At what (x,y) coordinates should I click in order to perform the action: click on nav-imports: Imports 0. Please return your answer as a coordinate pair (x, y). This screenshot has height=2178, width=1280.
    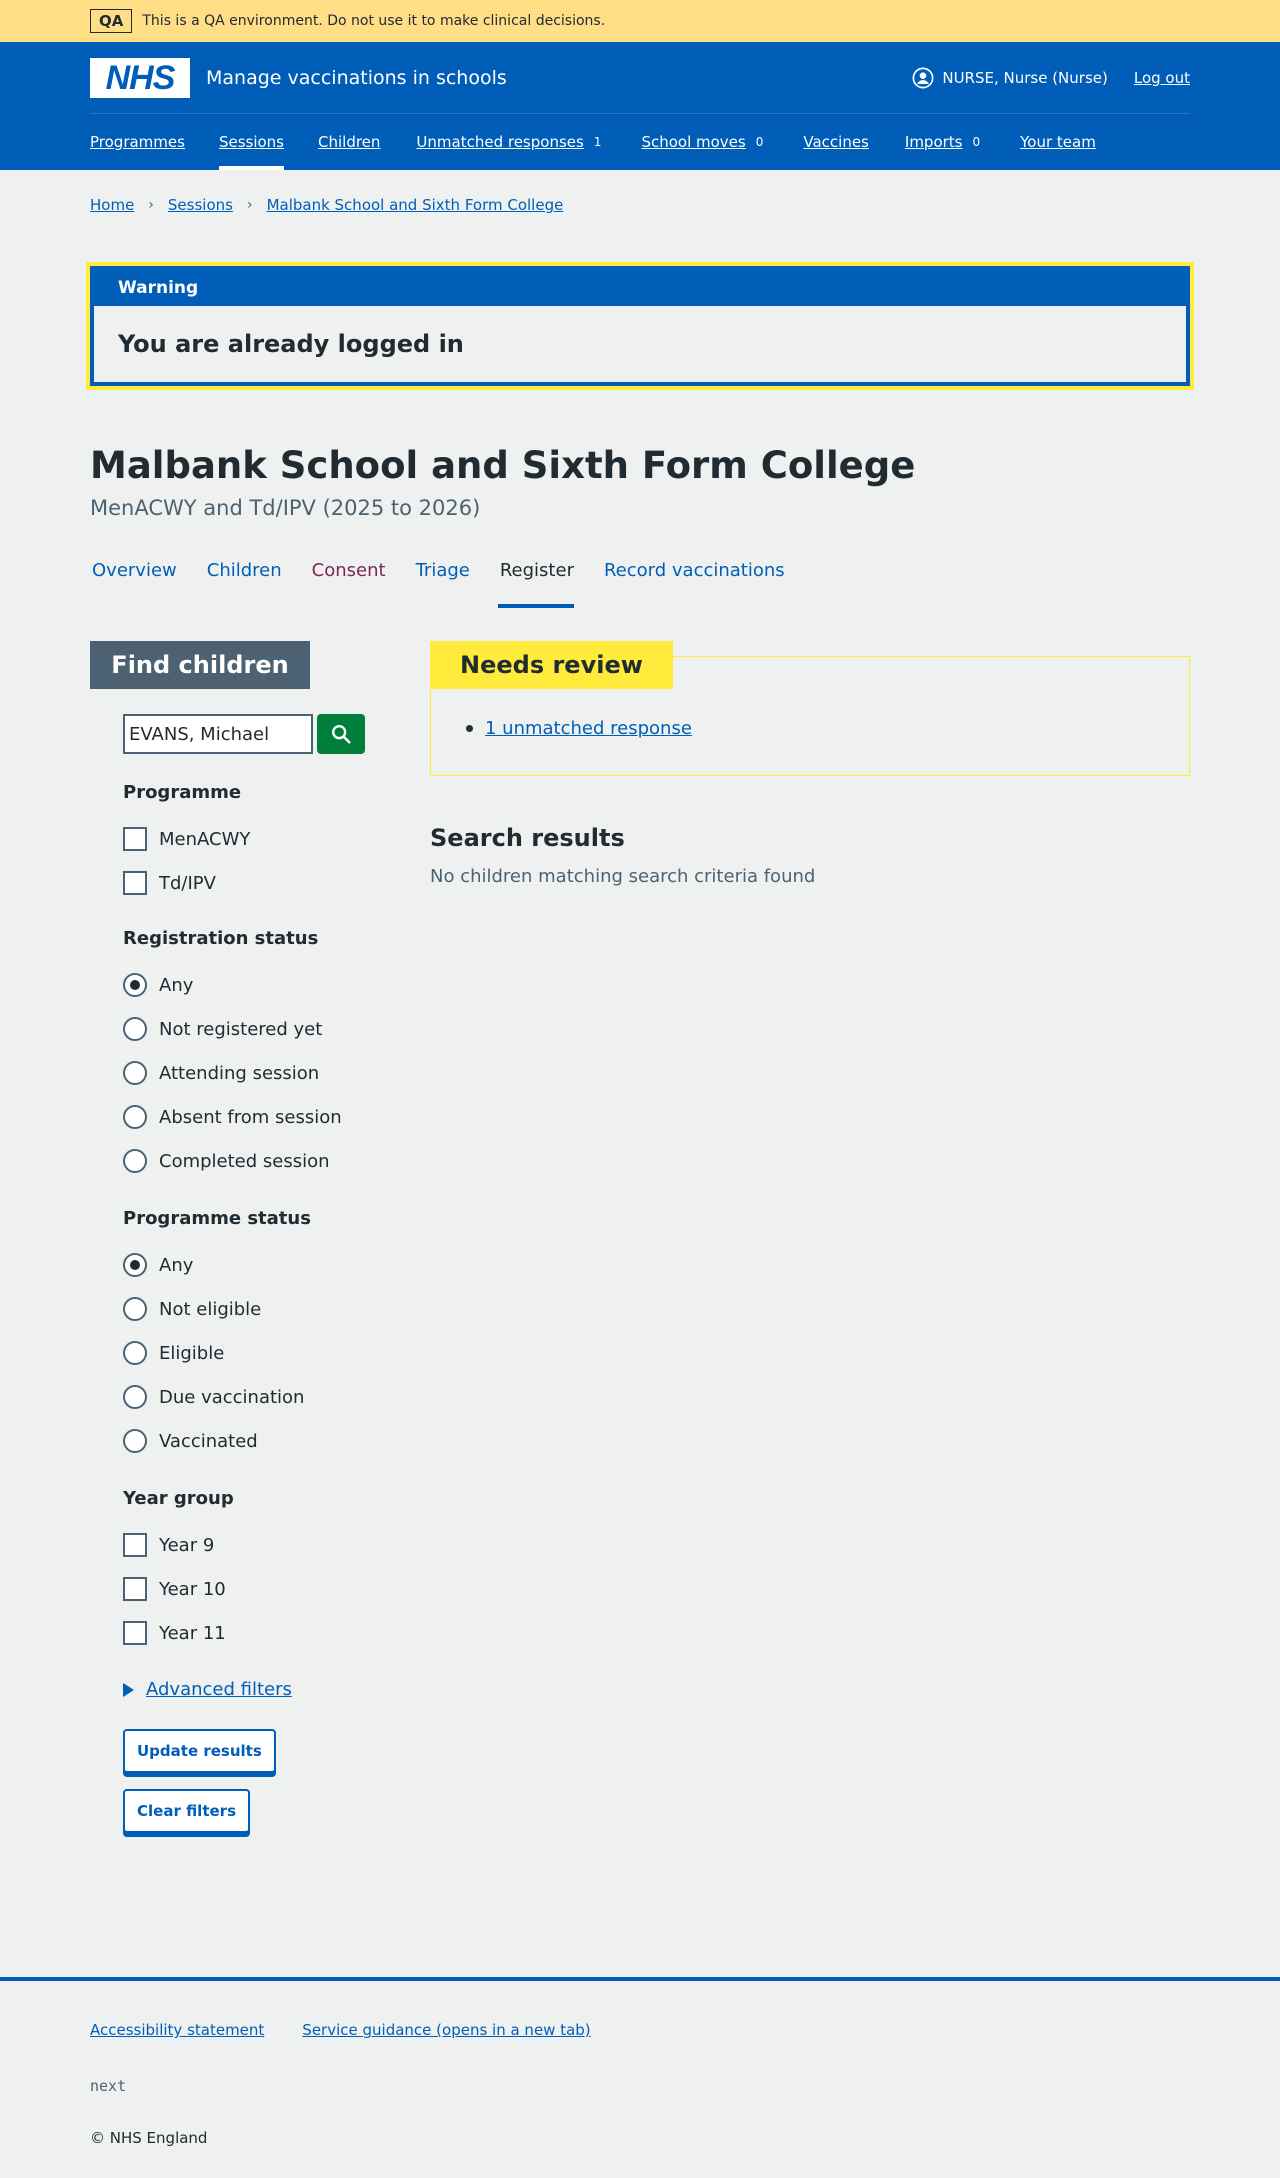
    Looking at the image, I should click on (942, 142).